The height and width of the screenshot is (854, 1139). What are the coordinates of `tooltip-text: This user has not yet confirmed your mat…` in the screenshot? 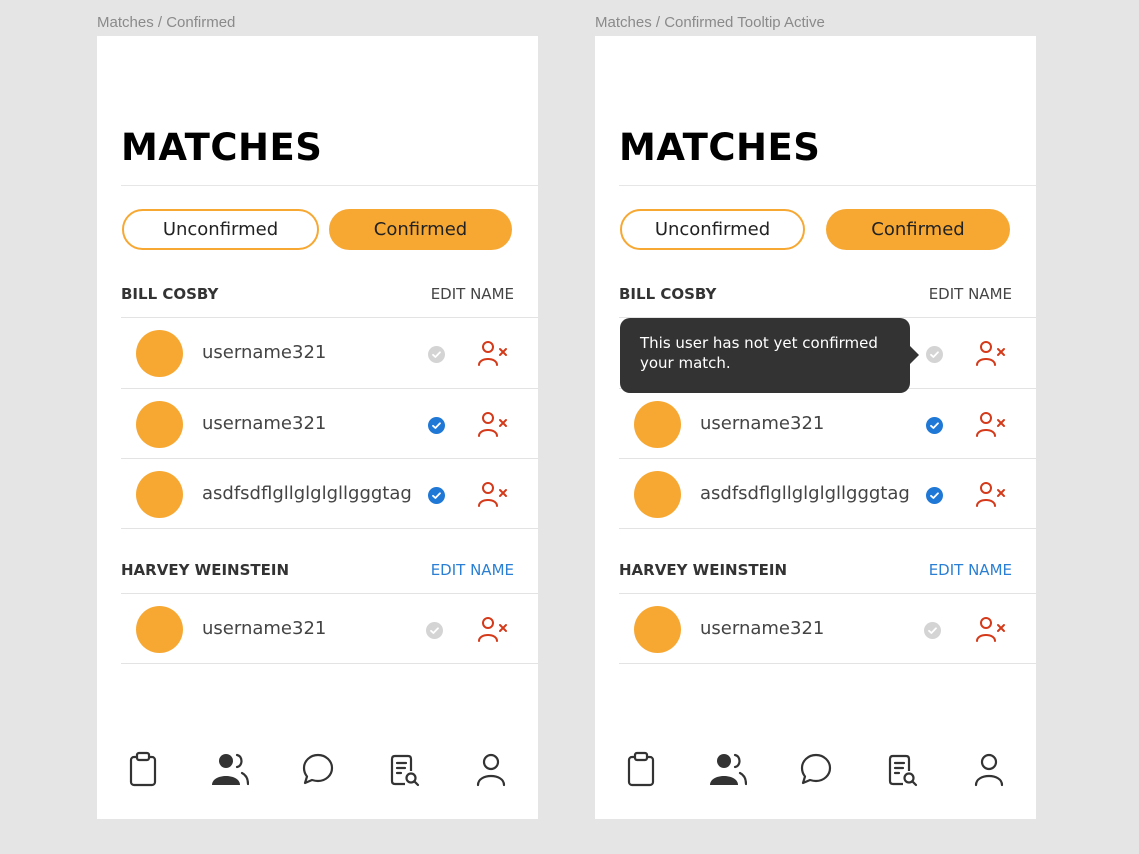 It's located at (759, 353).